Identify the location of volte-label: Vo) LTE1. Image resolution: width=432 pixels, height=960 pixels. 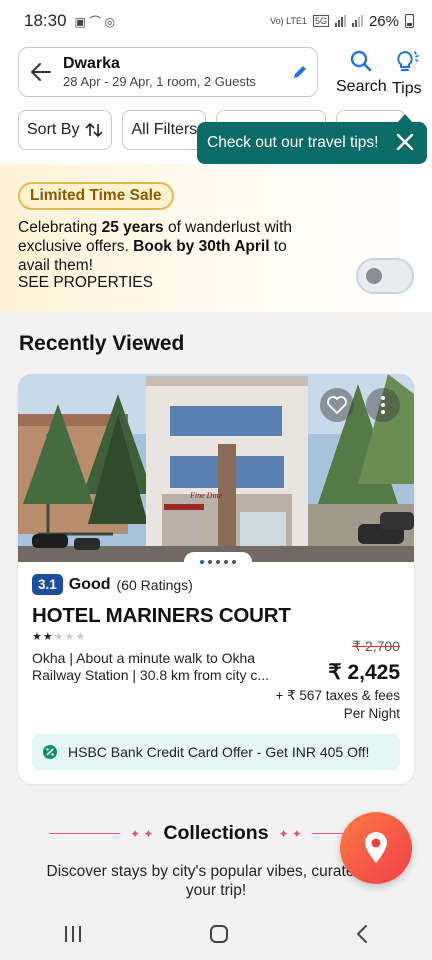
(288, 20).